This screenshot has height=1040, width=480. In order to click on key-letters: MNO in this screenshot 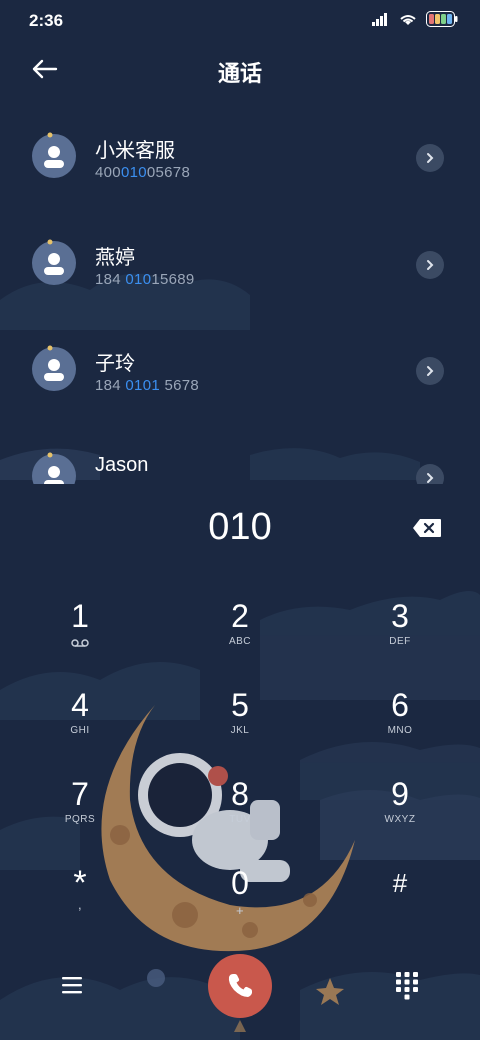, I will do `click(400, 730)`.